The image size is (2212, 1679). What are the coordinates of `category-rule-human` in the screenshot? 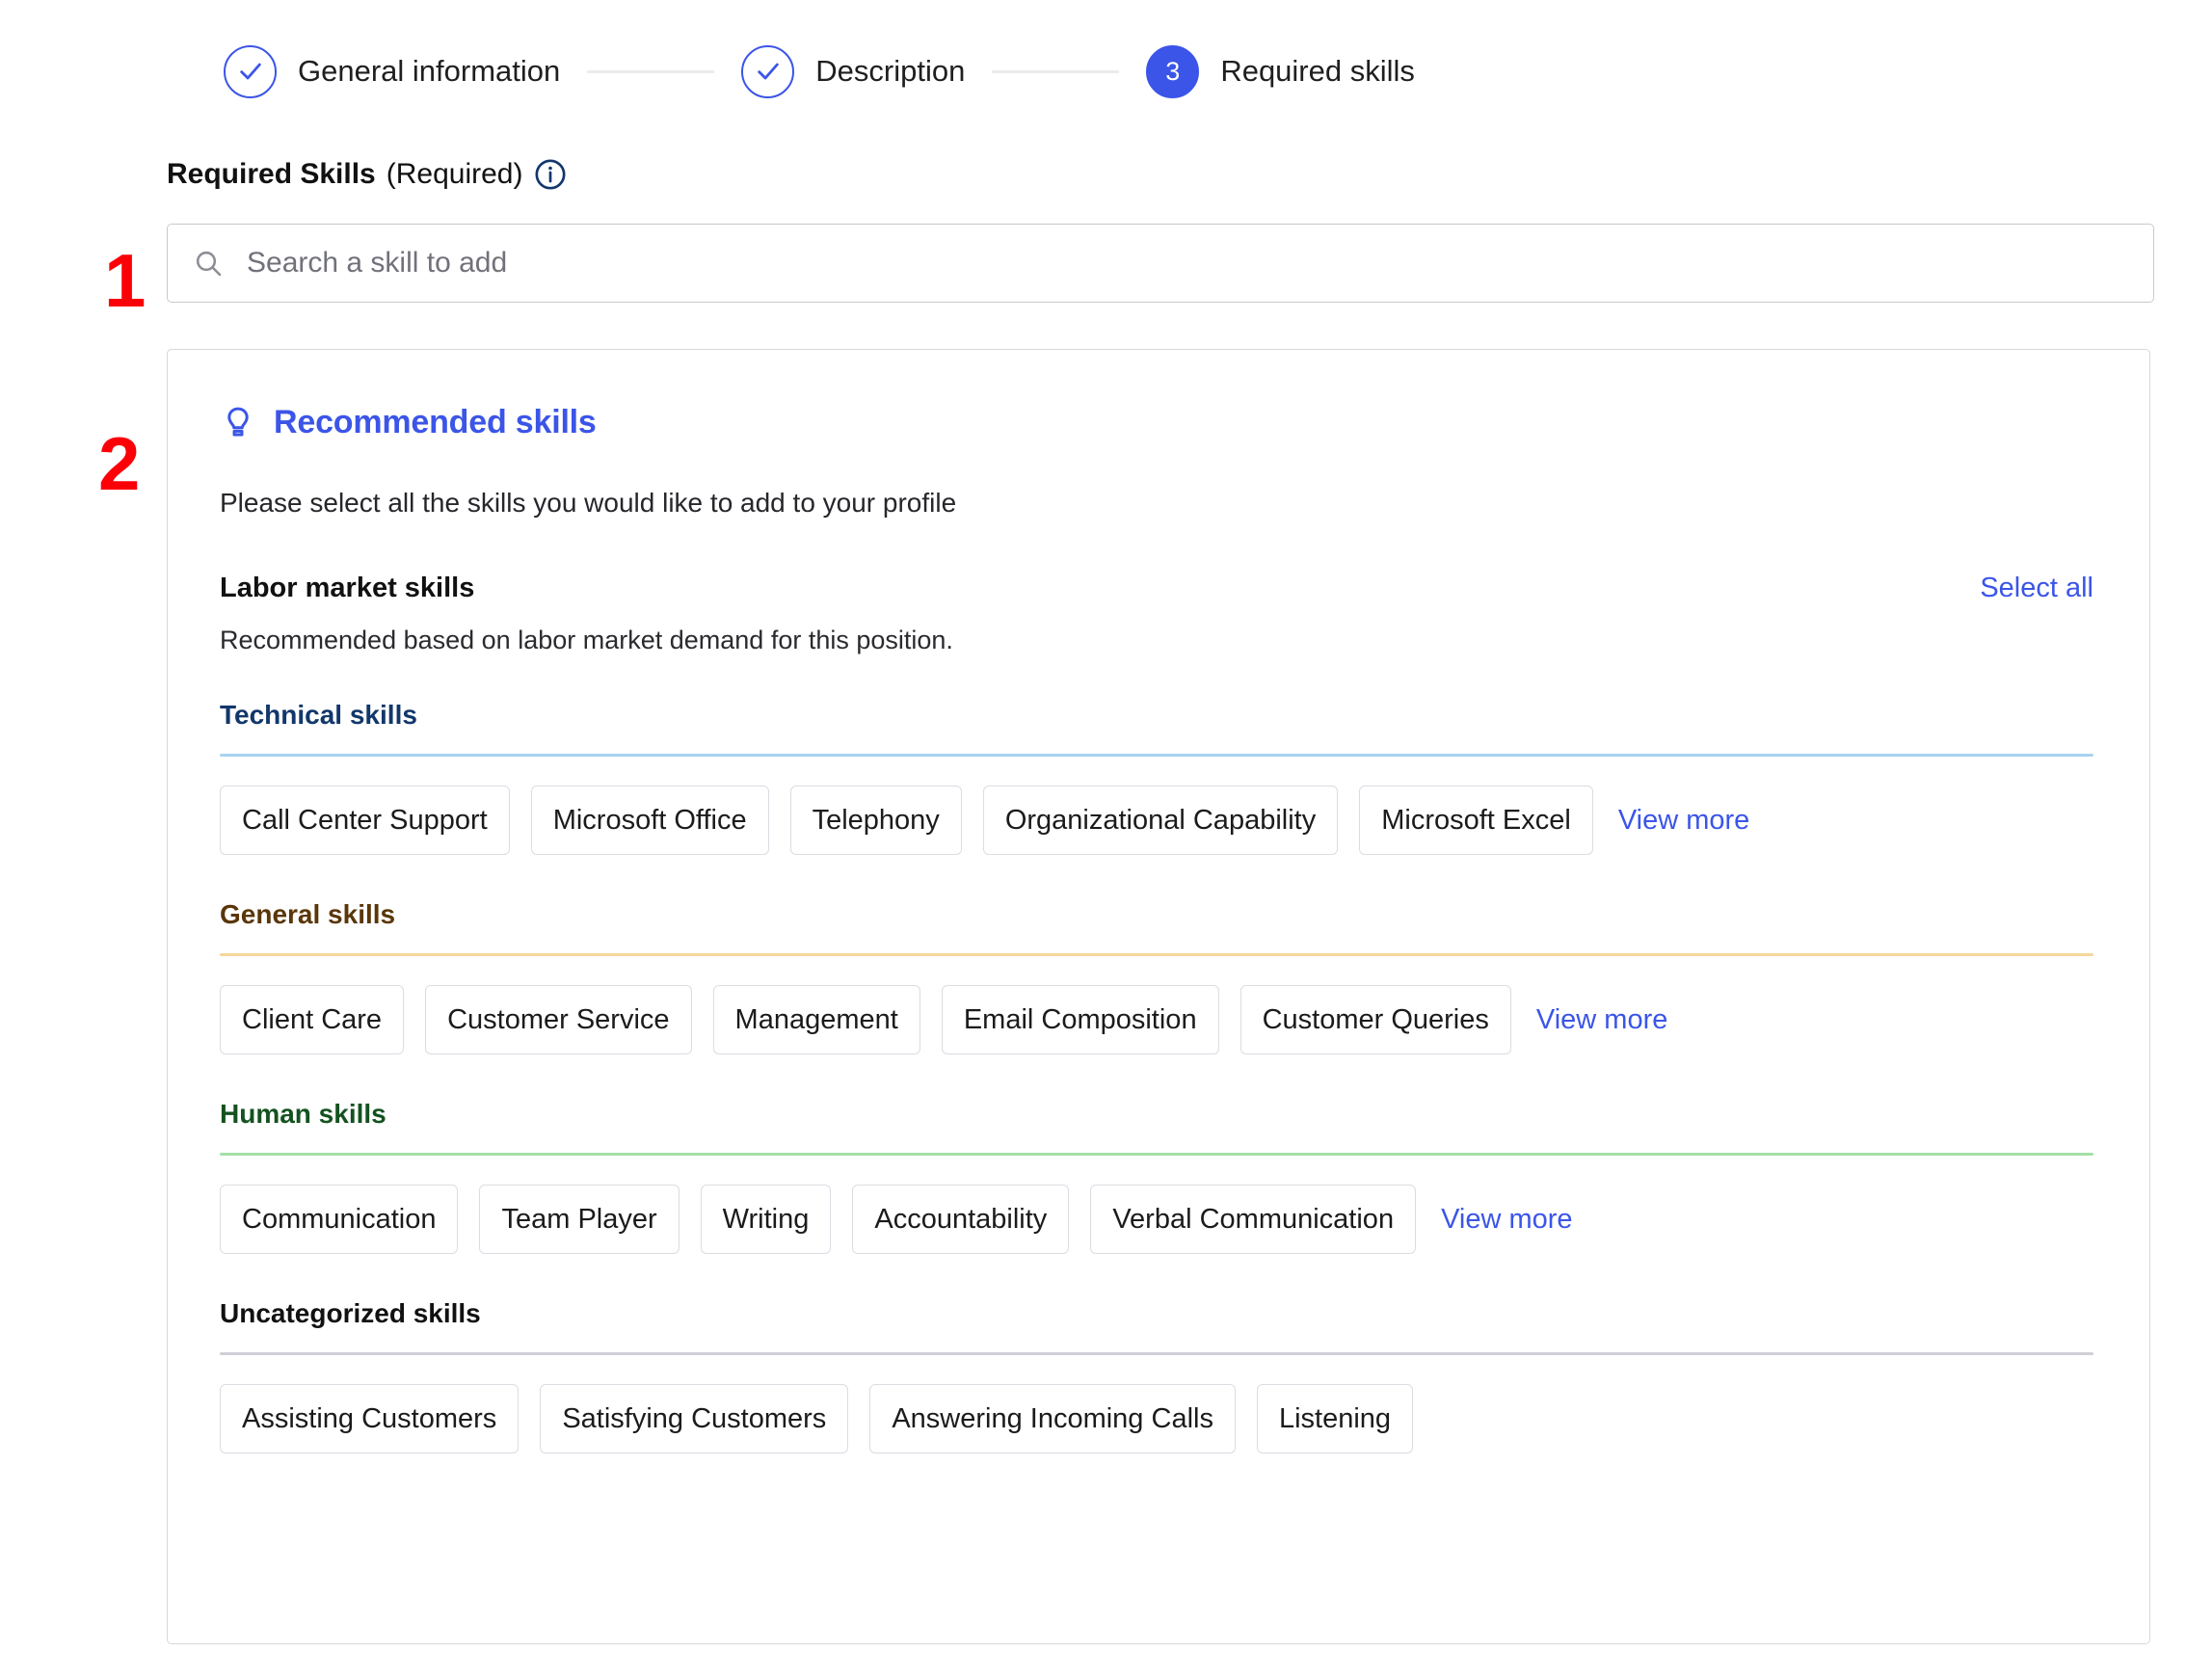 It's located at (1156, 1154).